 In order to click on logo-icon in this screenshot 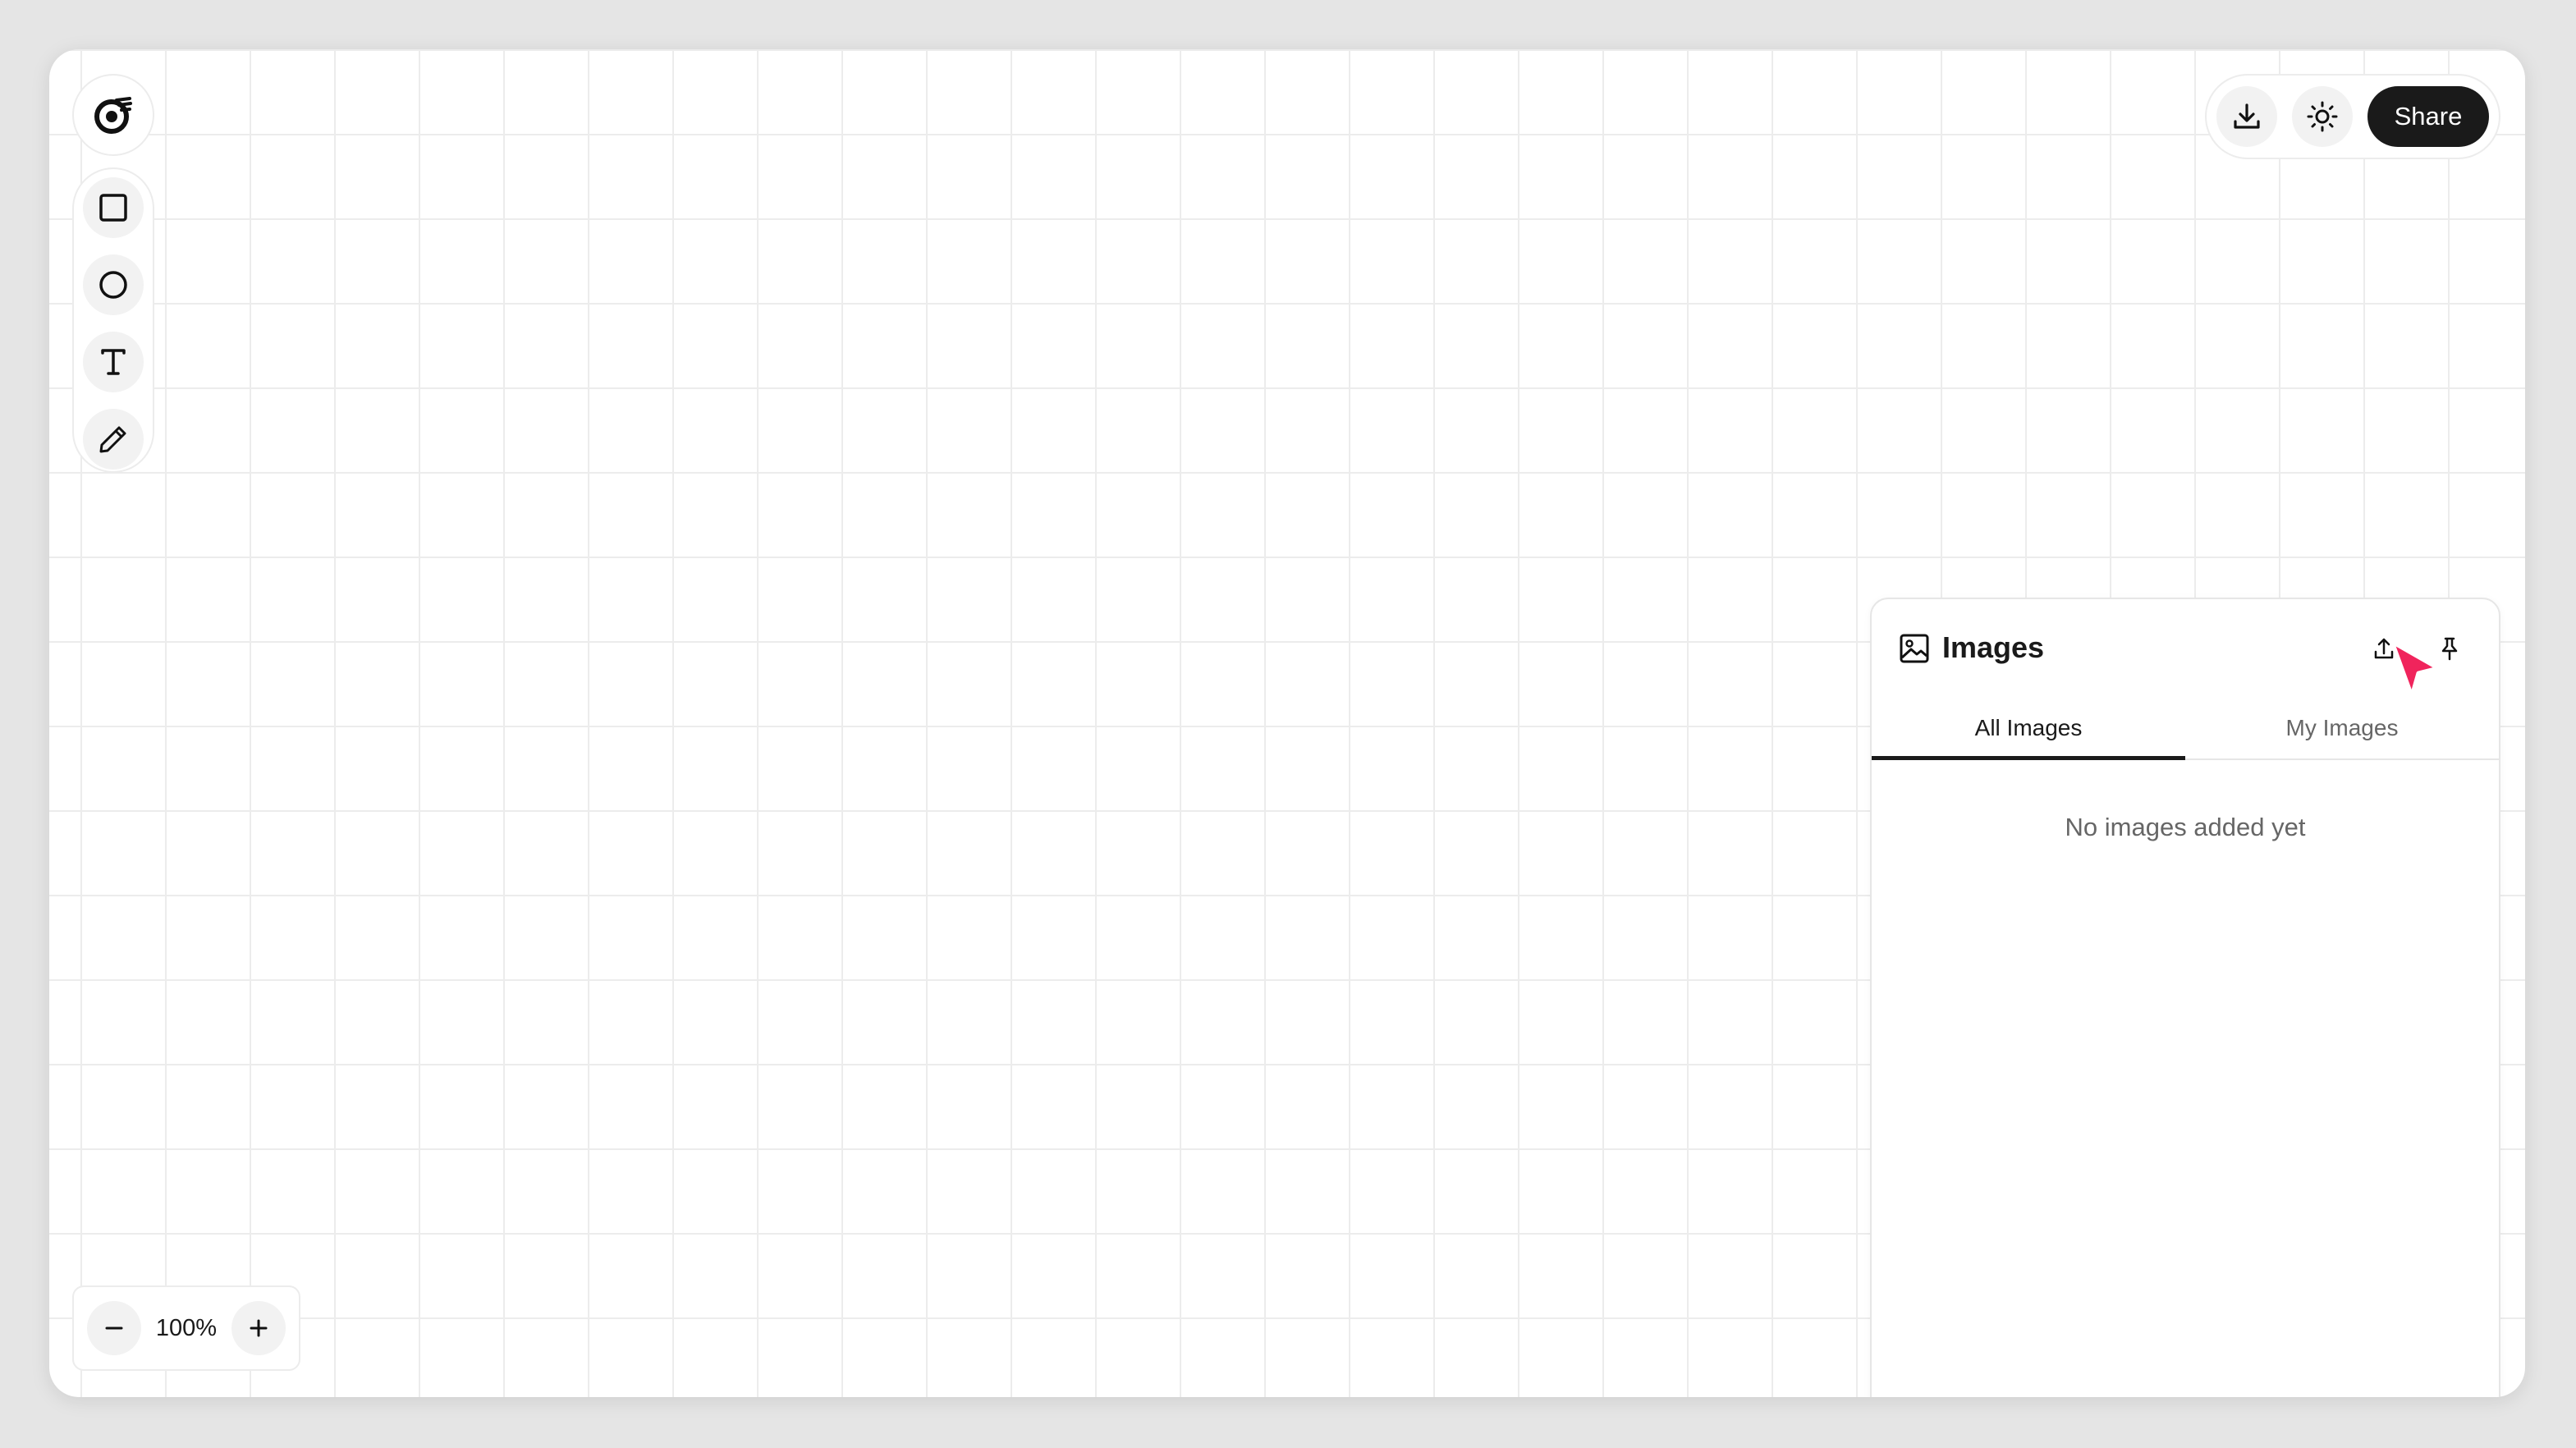, I will do `click(113, 115)`.